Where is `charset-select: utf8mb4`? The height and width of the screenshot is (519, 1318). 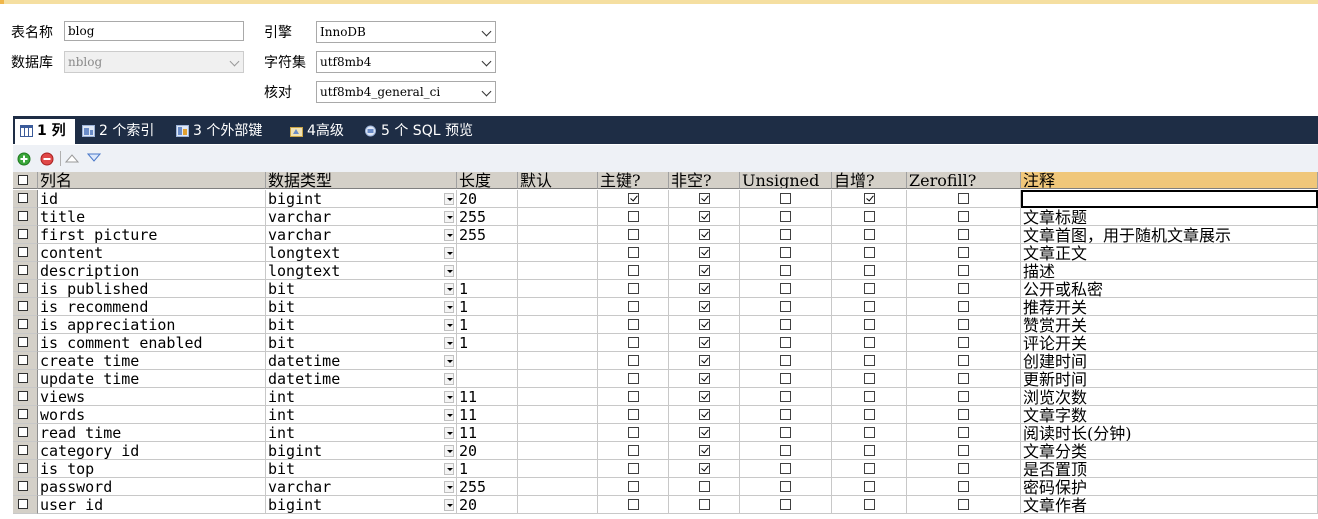 charset-select: utf8mb4 is located at coordinates (406, 62).